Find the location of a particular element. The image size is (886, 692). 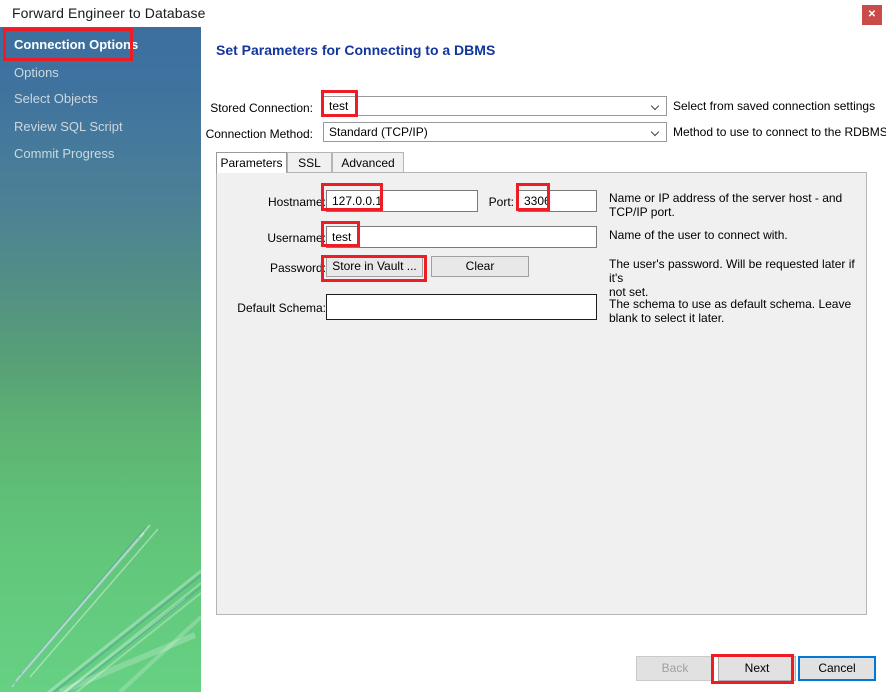

stored-connection-value: test is located at coordinates (339, 106).